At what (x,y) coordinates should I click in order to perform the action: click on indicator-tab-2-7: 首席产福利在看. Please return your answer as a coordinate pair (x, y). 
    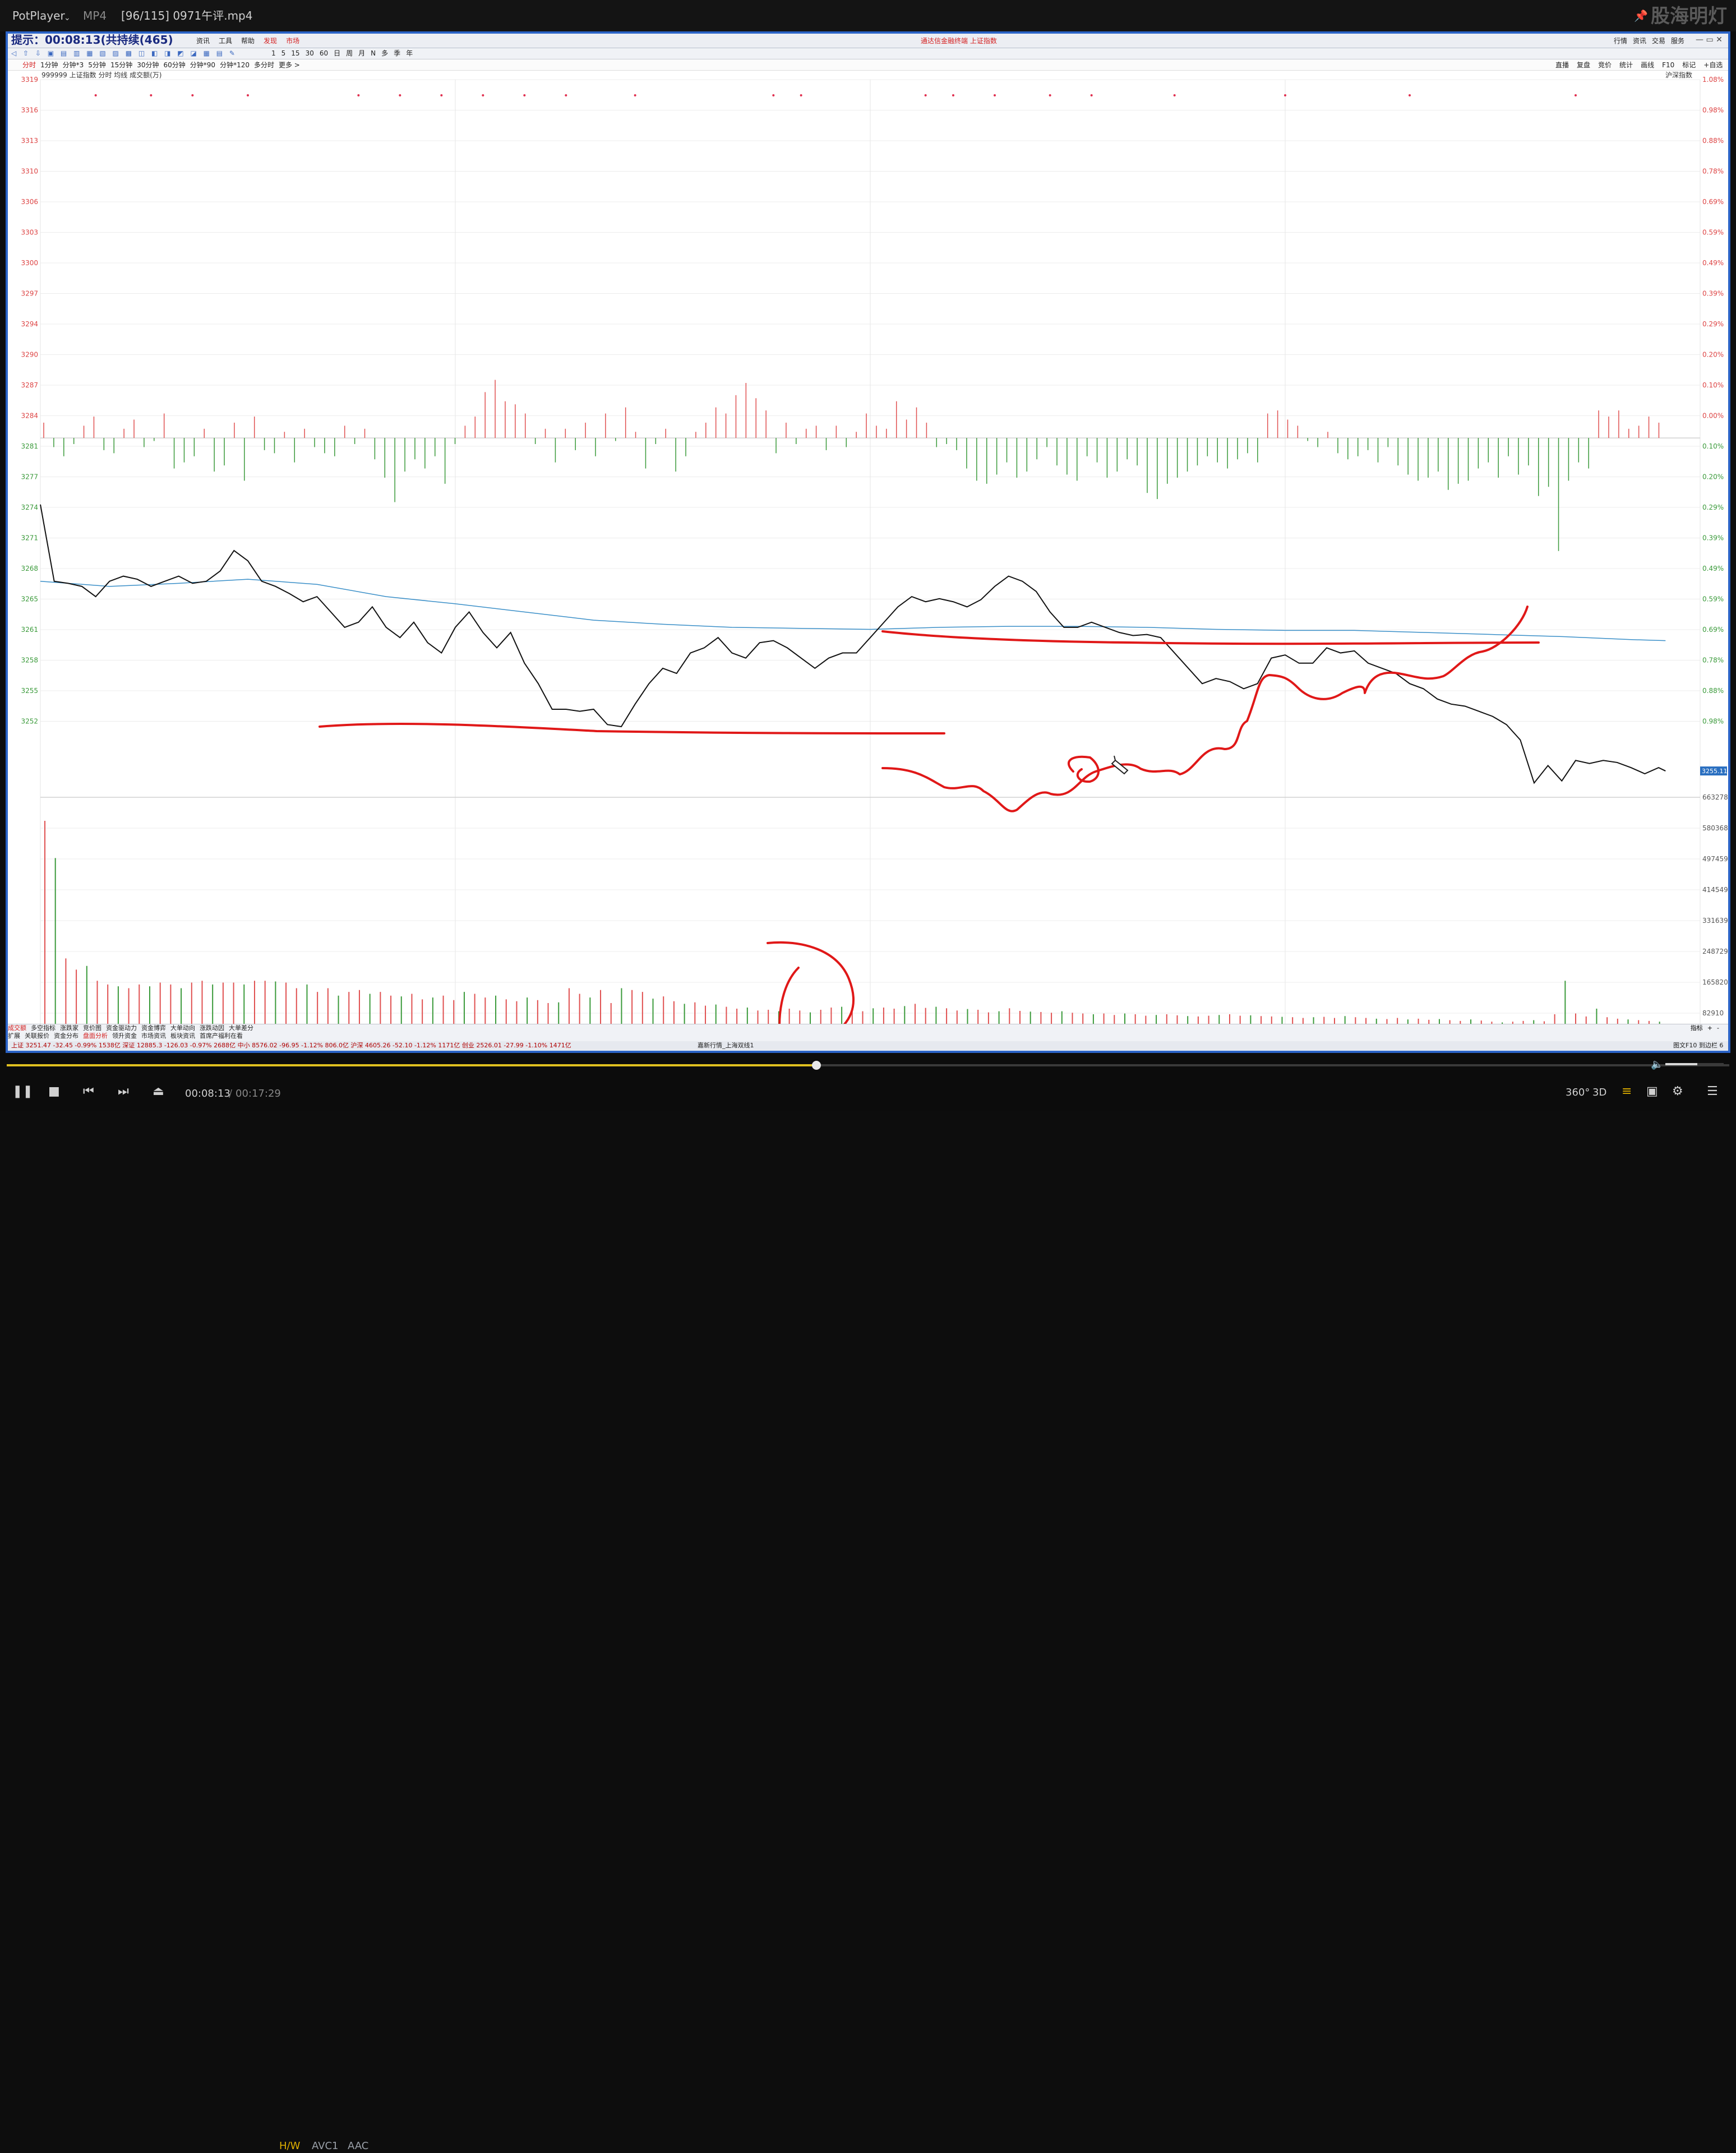
    Looking at the image, I should click on (221, 1036).